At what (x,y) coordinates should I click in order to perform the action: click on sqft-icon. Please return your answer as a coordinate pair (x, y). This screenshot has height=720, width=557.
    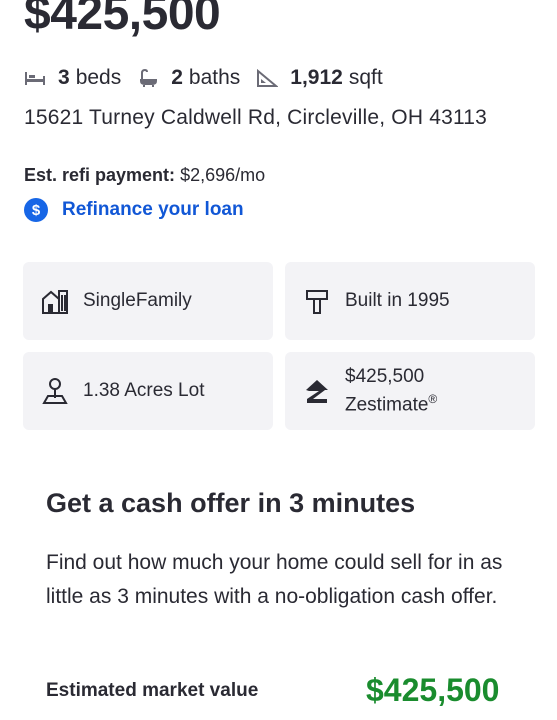
    Looking at the image, I should click on (268, 78).